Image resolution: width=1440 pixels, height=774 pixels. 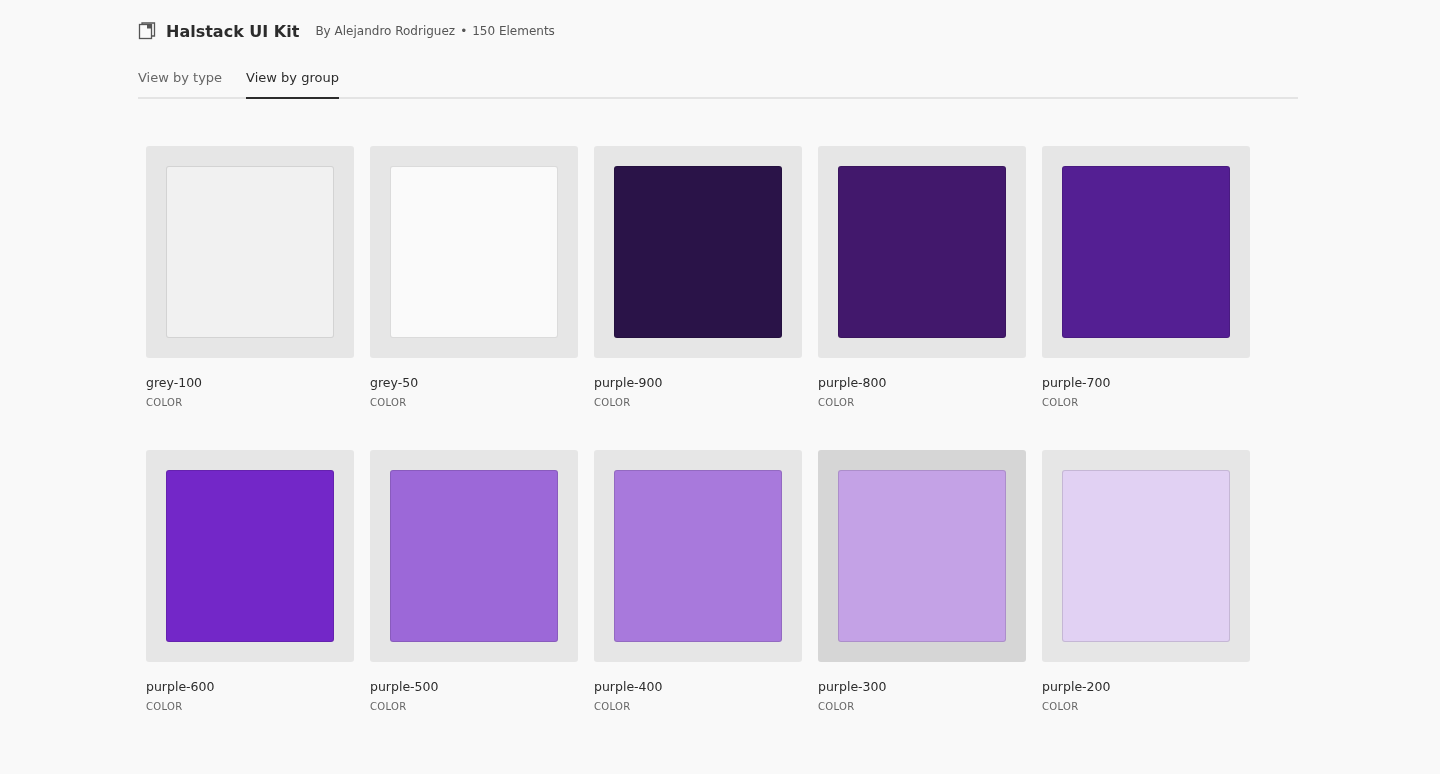 What do you see at coordinates (395, 383) in the screenshot?
I see `swatch-name: grey-50` at bounding box center [395, 383].